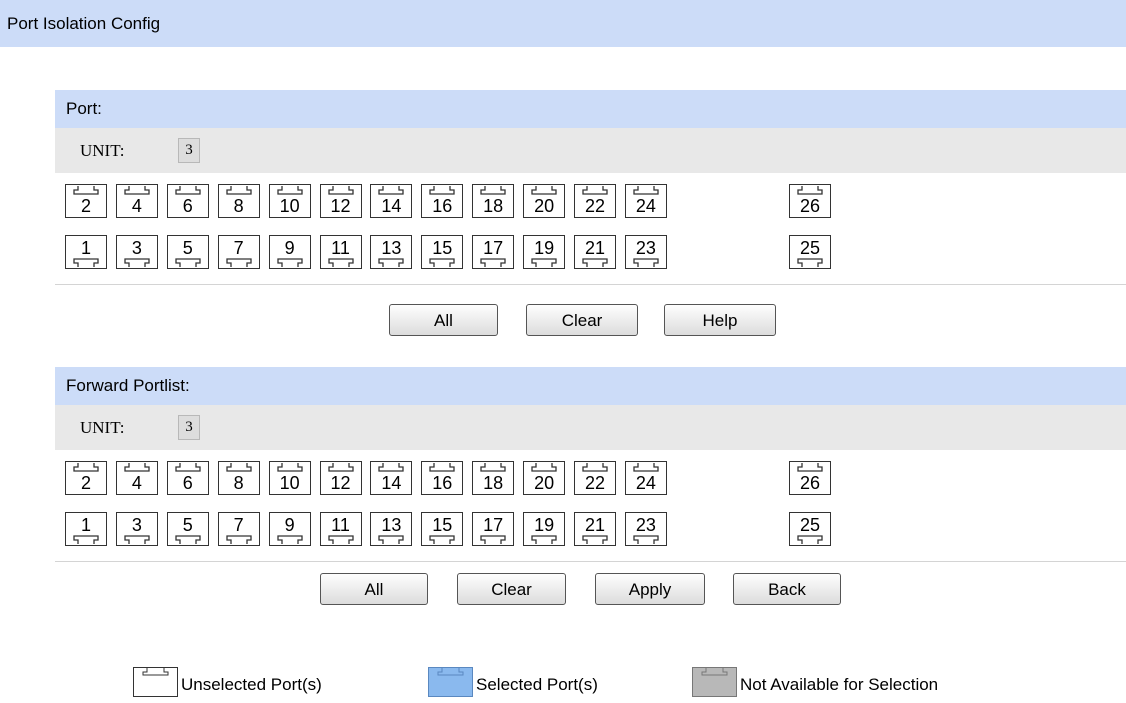 Image resolution: width=1126 pixels, height=703 pixels. What do you see at coordinates (787, 589) in the screenshot?
I see `back-button: Back` at bounding box center [787, 589].